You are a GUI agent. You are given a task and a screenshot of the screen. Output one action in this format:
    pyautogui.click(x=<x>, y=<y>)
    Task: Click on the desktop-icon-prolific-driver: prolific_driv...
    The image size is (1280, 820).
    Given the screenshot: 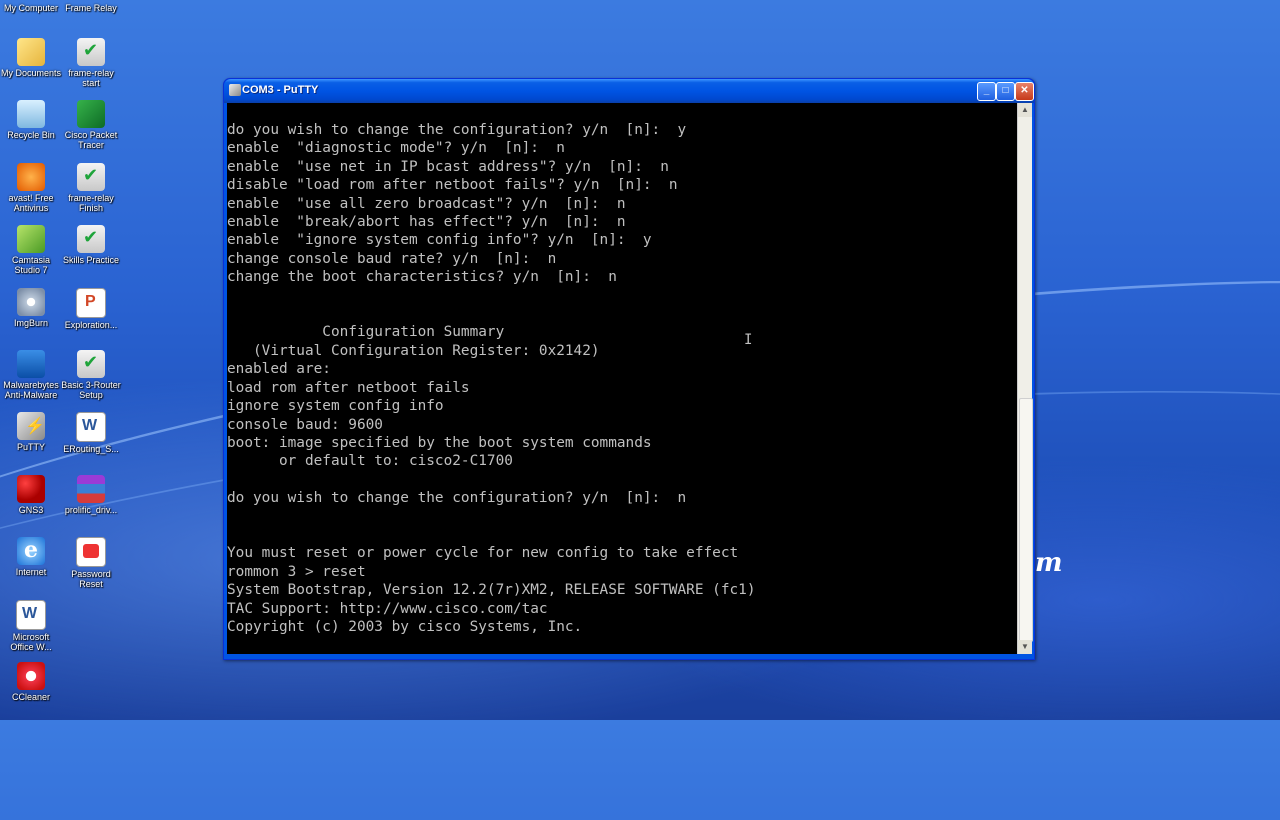 What is the action you would take?
    pyautogui.click(x=91, y=495)
    